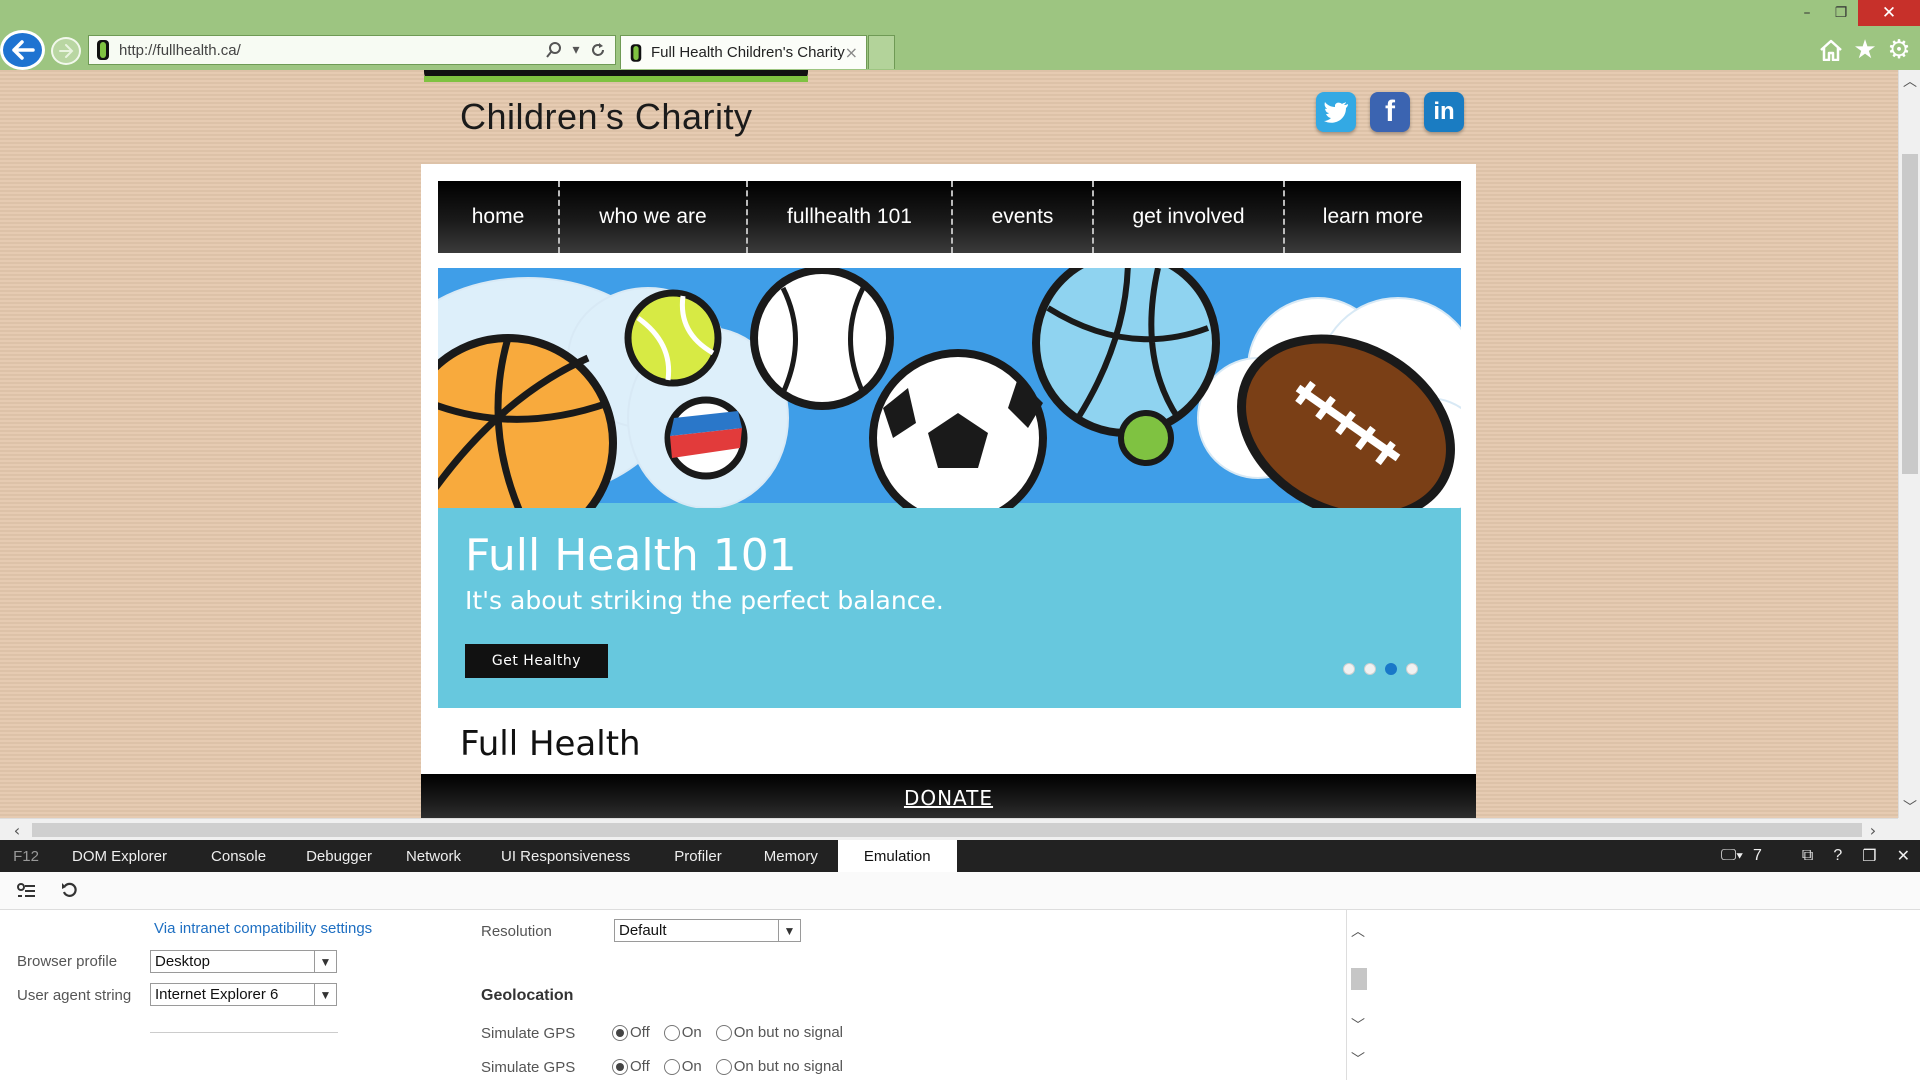 The width and height of the screenshot is (1920, 1080). I want to click on tab-debugger: Debugger, so click(339, 856).